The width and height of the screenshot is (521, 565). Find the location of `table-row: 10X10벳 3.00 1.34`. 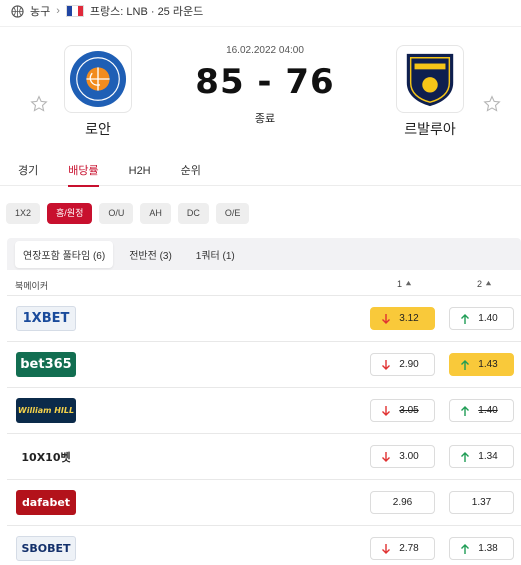

table-row: 10X10벳 3.00 1.34 is located at coordinates (264, 456).